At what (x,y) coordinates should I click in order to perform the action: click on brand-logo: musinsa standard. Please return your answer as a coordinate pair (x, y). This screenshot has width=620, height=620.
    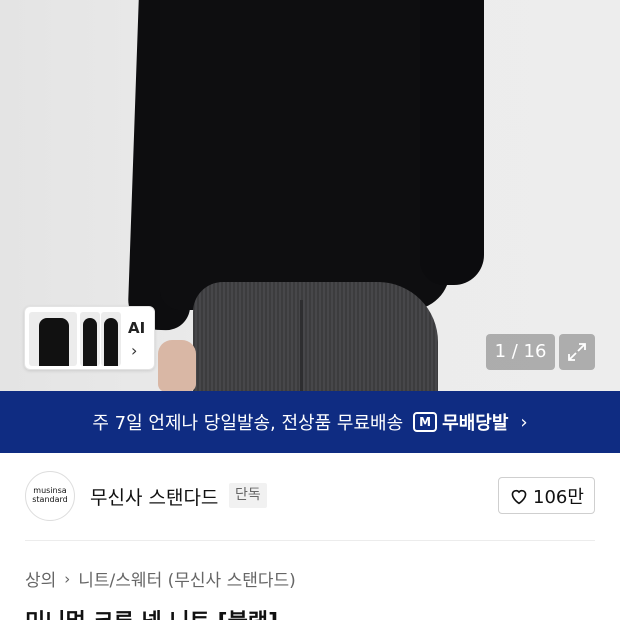
    Looking at the image, I should click on (50, 496).